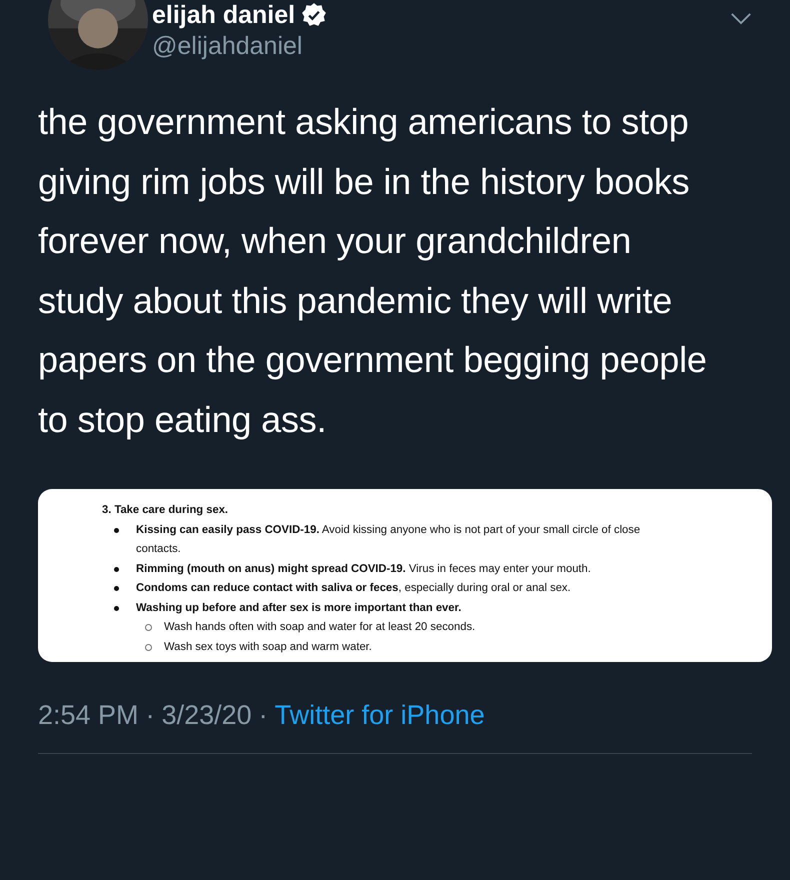 The height and width of the screenshot is (880, 790). I want to click on document-line: Condoms can reduce contact with saliva or feces, especially during oral or anal sex., so click(353, 588).